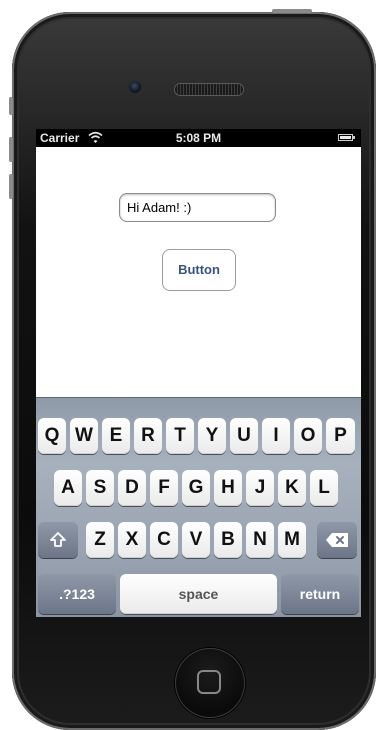 The image size is (377, 730). What do you see at coordinates (180, 436) in the screenshot?
I see `key-t: T` at bounding box center [180, 436].